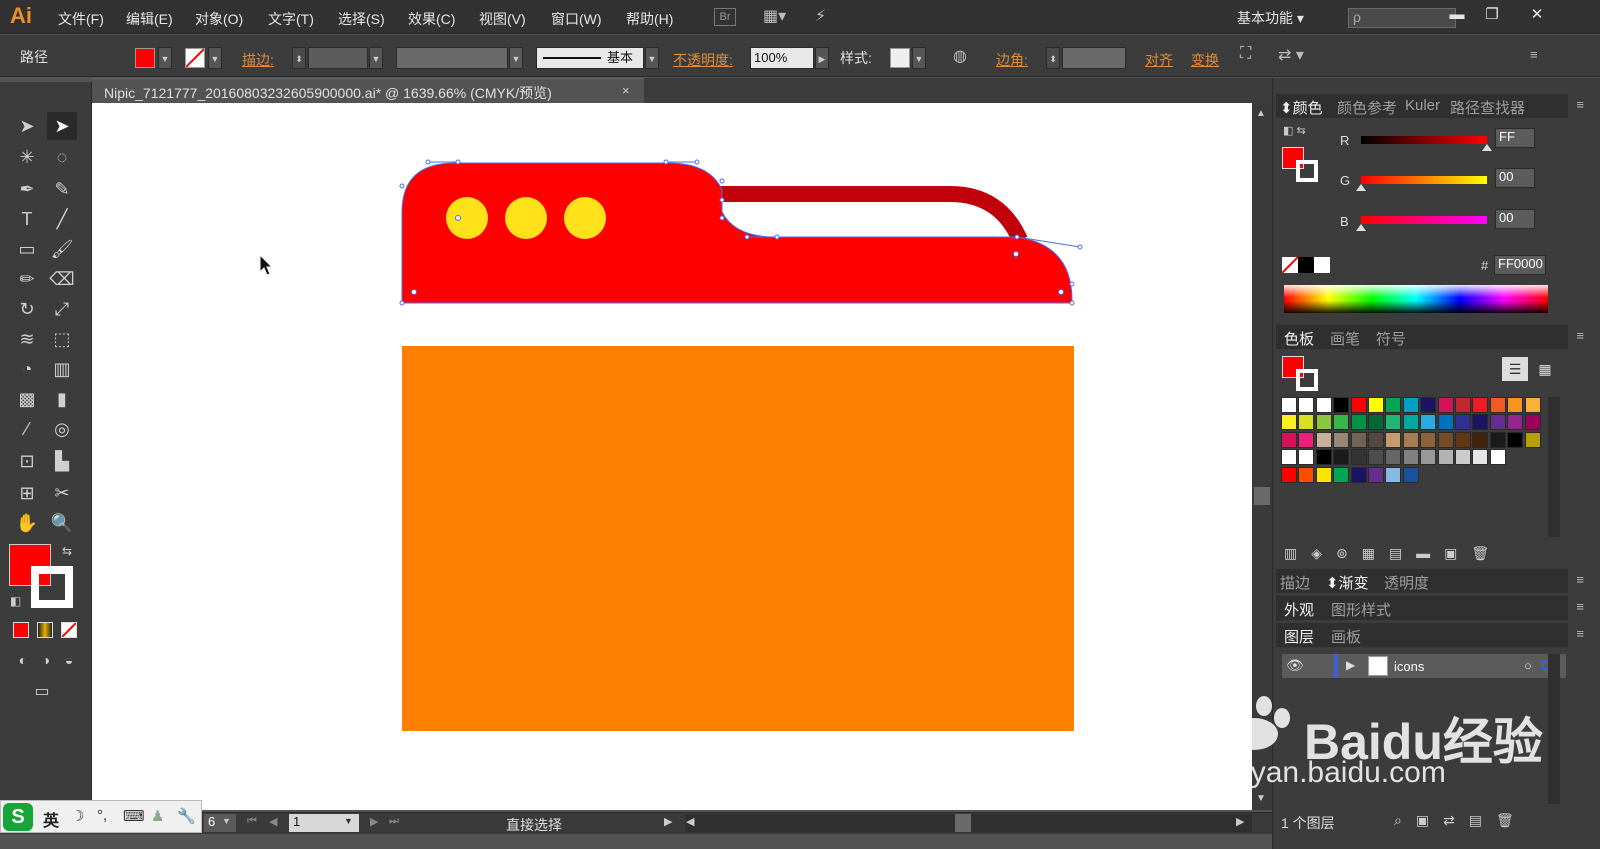  I want to click on layer-name: icons, so click(1409, 666).